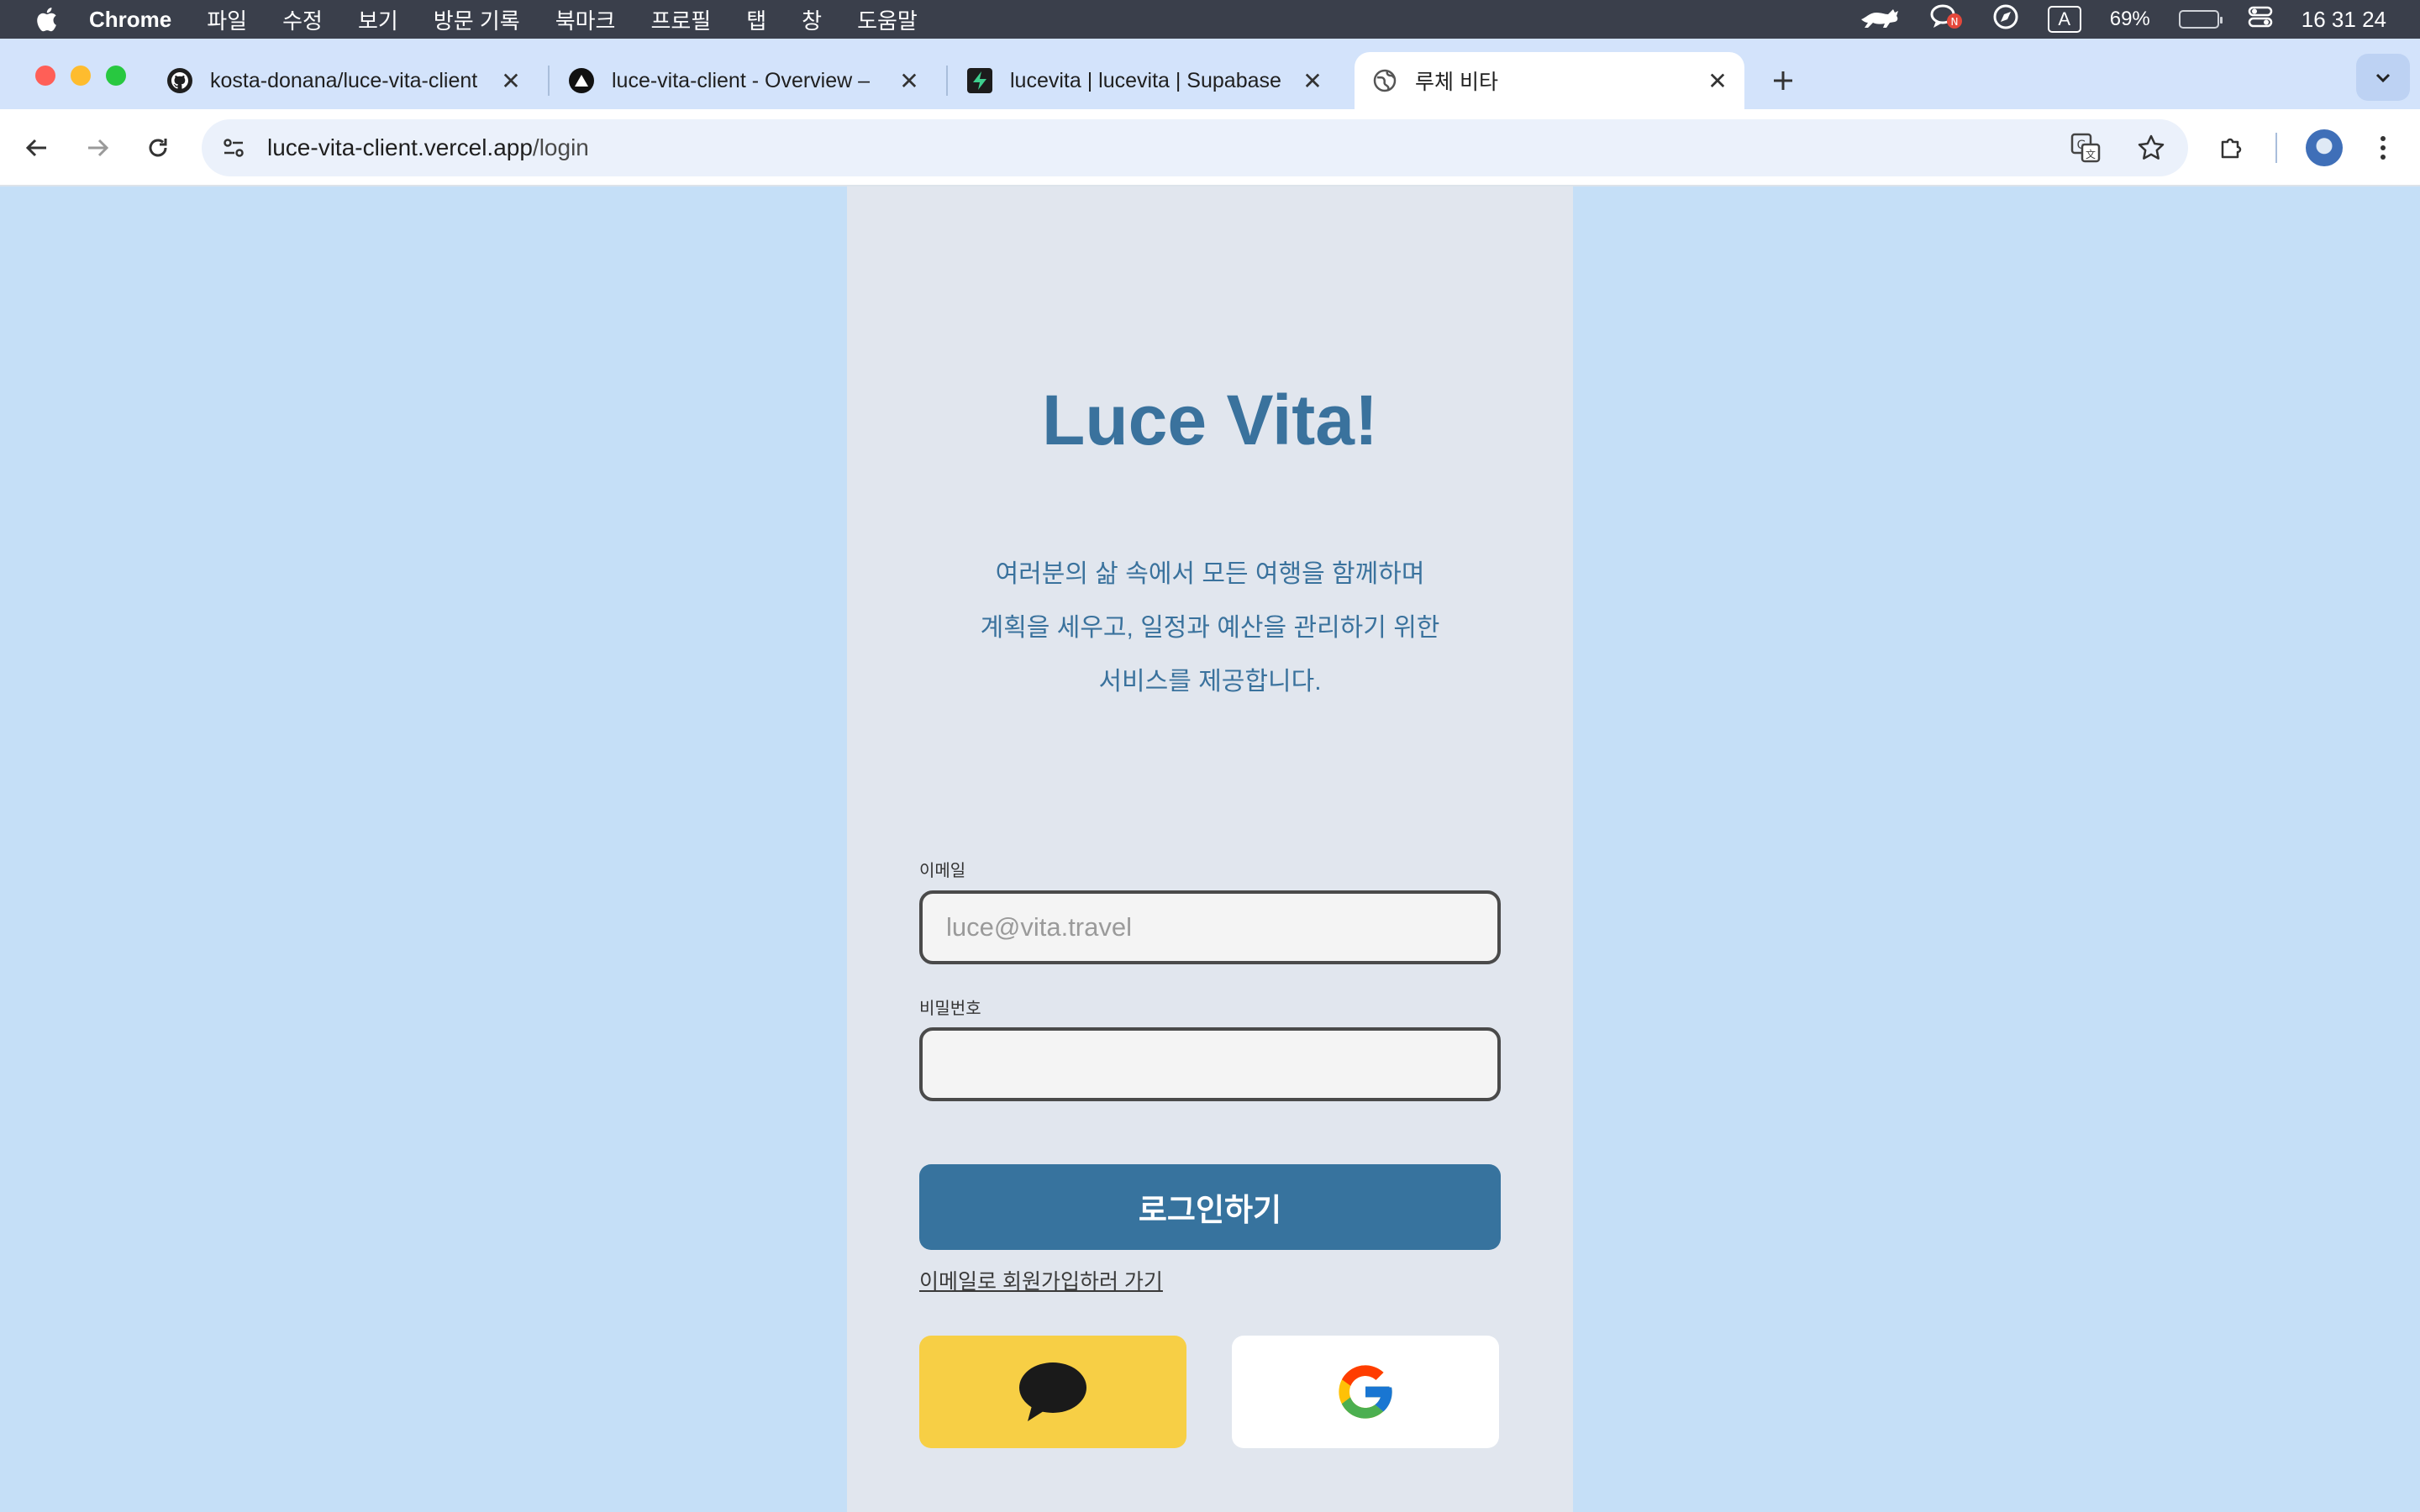 This screenshot has width=2420, height=1512. I want to click on tagline-line: 계획을 세우고, 일정과 예산을 관리하기 위한, so click(1210, 628).